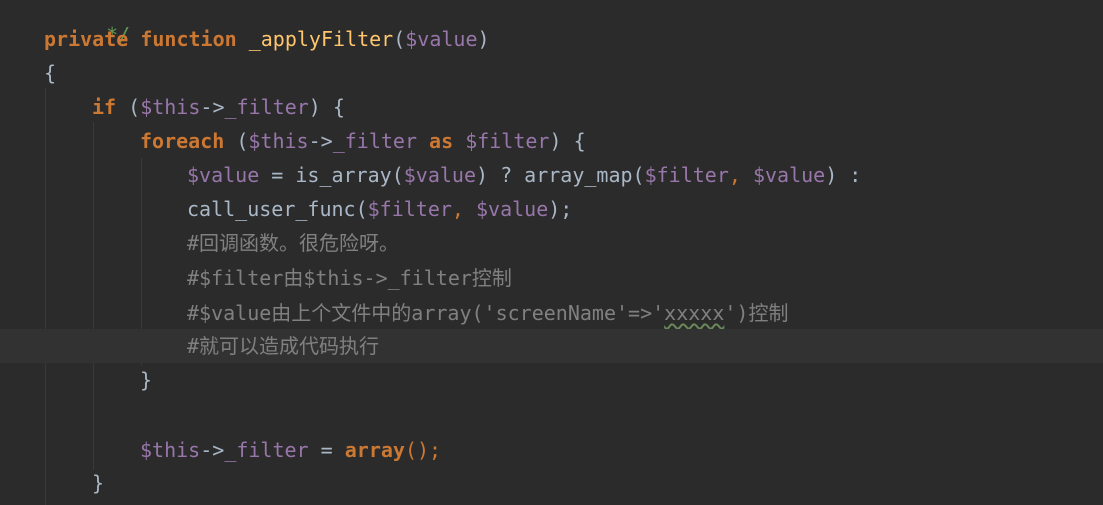 Image resolution: width=1103 pixels, height=505 pixels. I want to click on keyword-as: as, so click(441, 141).